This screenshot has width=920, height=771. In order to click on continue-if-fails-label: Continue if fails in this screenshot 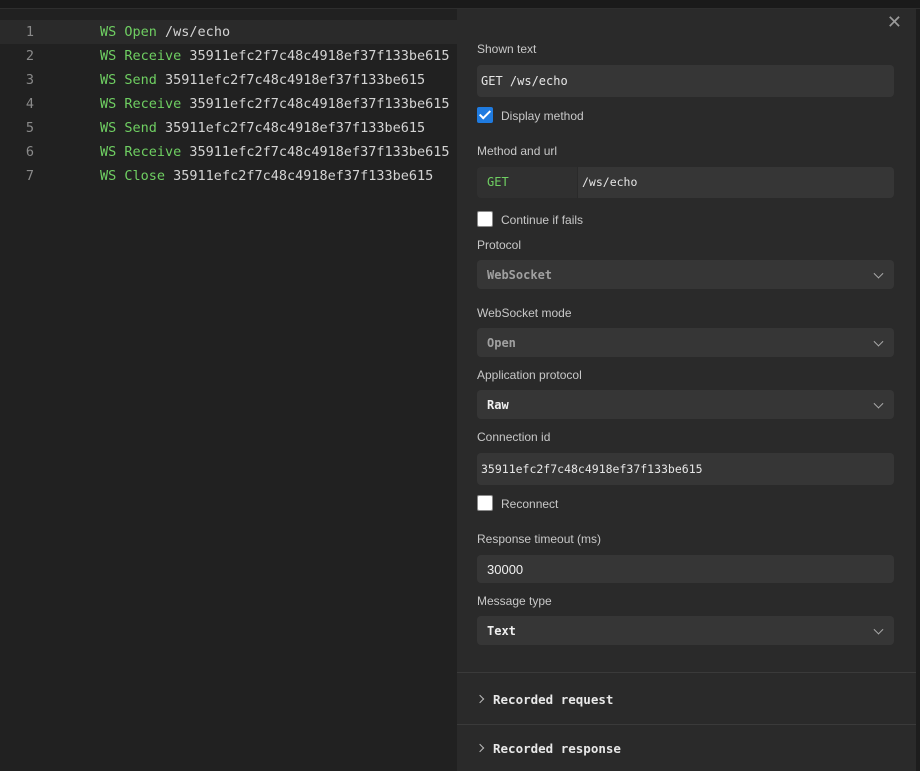, I will do `click(542, 220)`.